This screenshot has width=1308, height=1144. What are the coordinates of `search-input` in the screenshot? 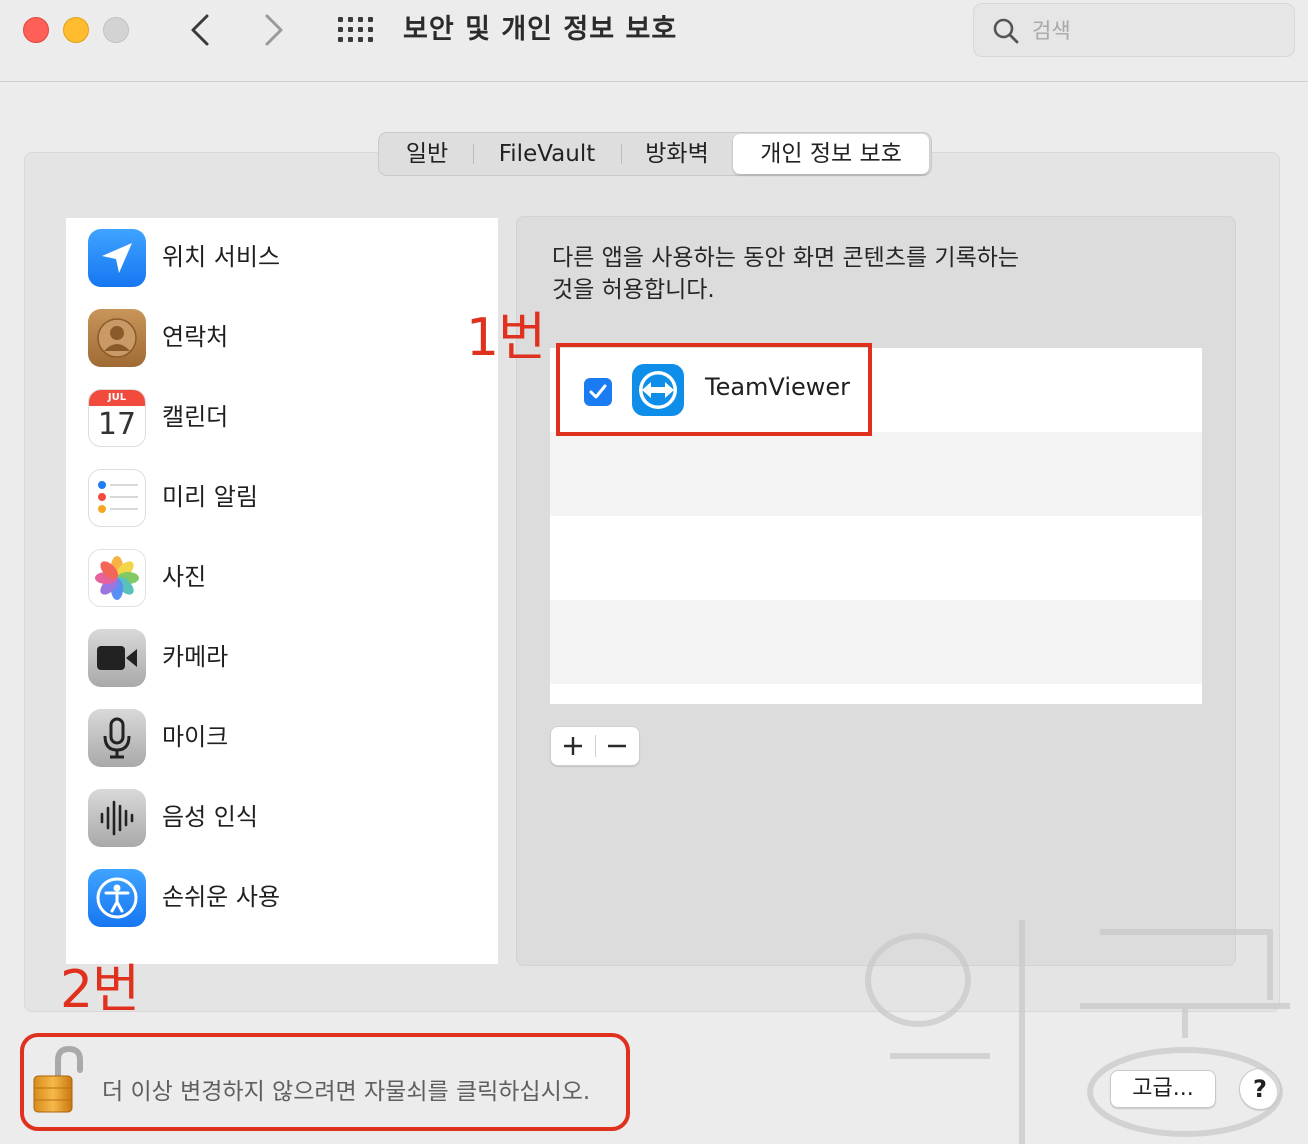 It's located at (1152, 31).